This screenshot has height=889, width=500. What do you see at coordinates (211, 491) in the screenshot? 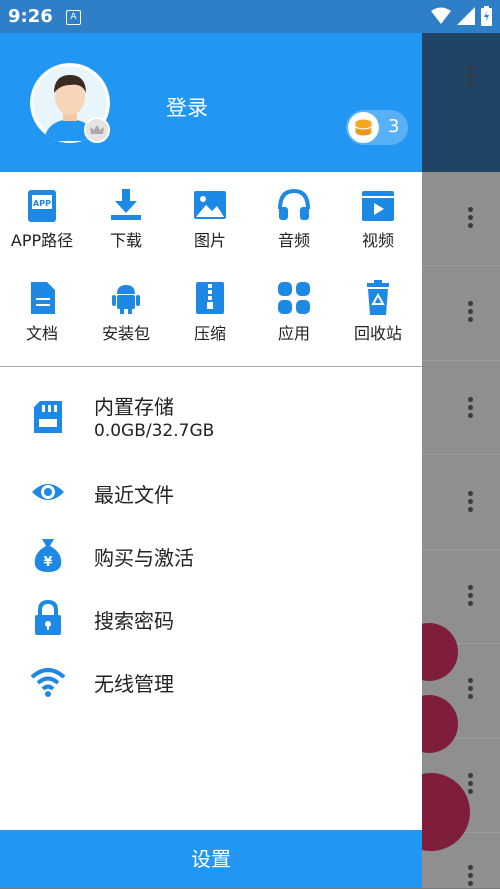
I see `menu-item-recent-files: 最近文件` at bounding box center [211, 491].